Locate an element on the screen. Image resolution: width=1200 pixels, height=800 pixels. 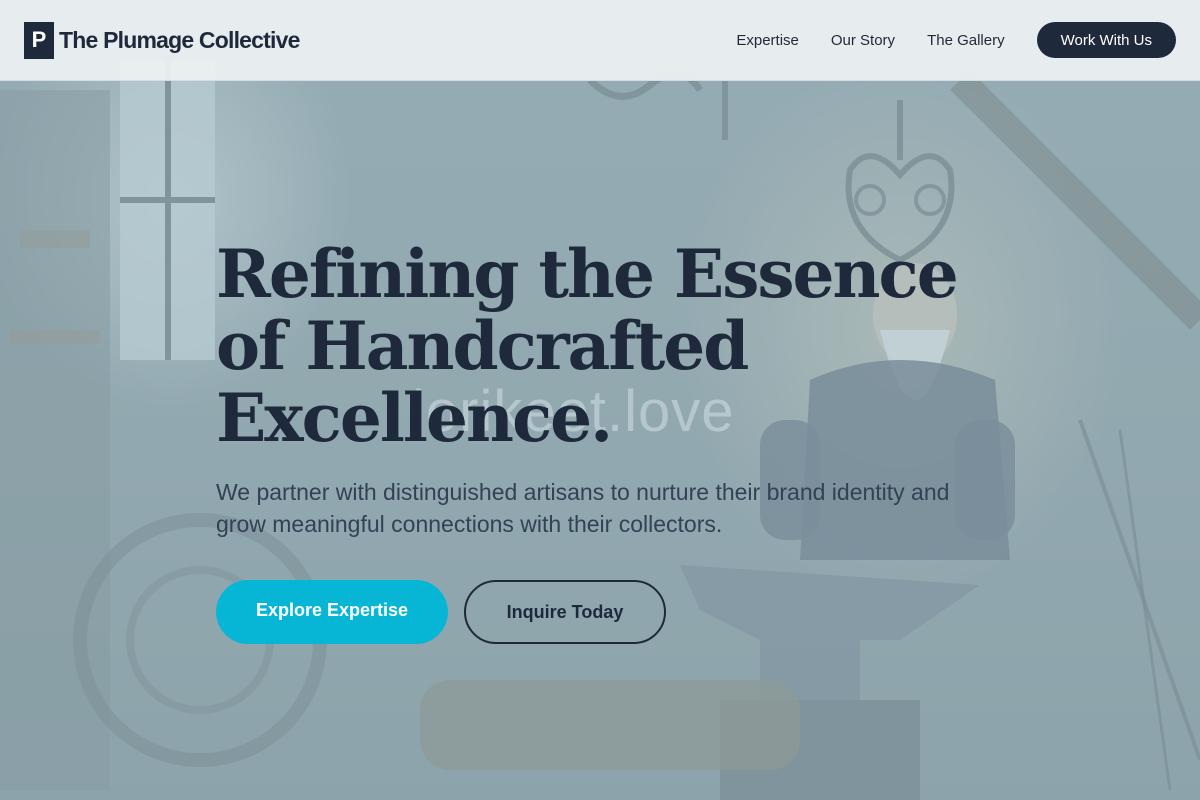
brand-logo-link: P The Plumage Collective is located at coordinates (162, 40).